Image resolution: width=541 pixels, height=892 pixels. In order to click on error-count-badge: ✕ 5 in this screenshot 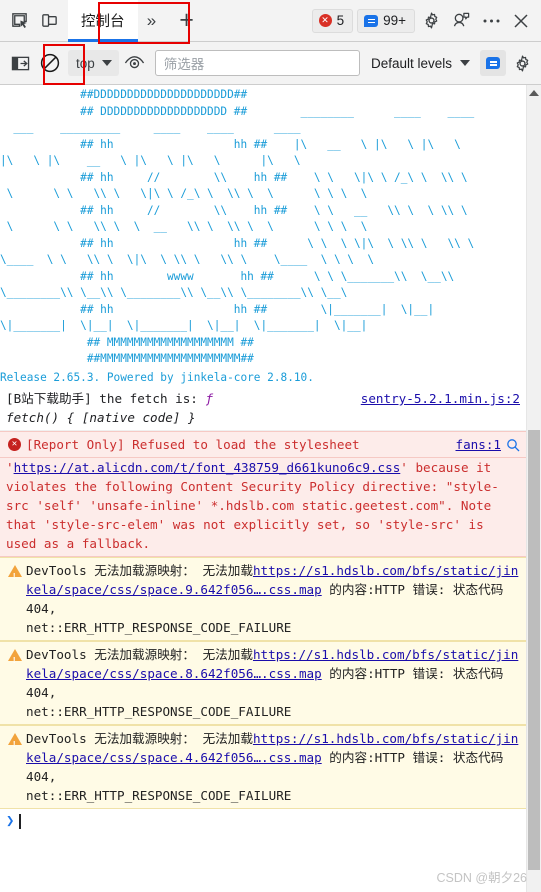, I will do `click(332, 20)`.